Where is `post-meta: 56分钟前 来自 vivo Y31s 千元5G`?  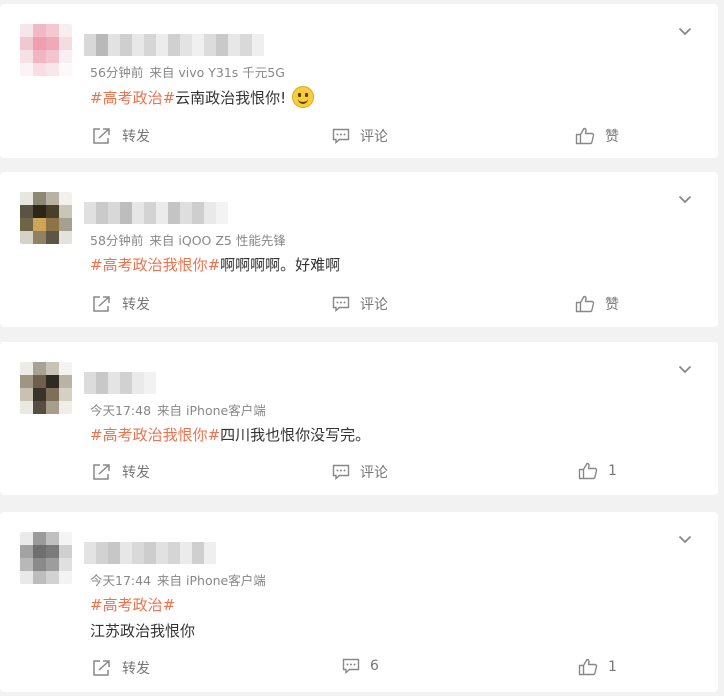
post-meta: 56分钟前 来自 vivo Y31s 千元5G is located at coordinates (187, 71).